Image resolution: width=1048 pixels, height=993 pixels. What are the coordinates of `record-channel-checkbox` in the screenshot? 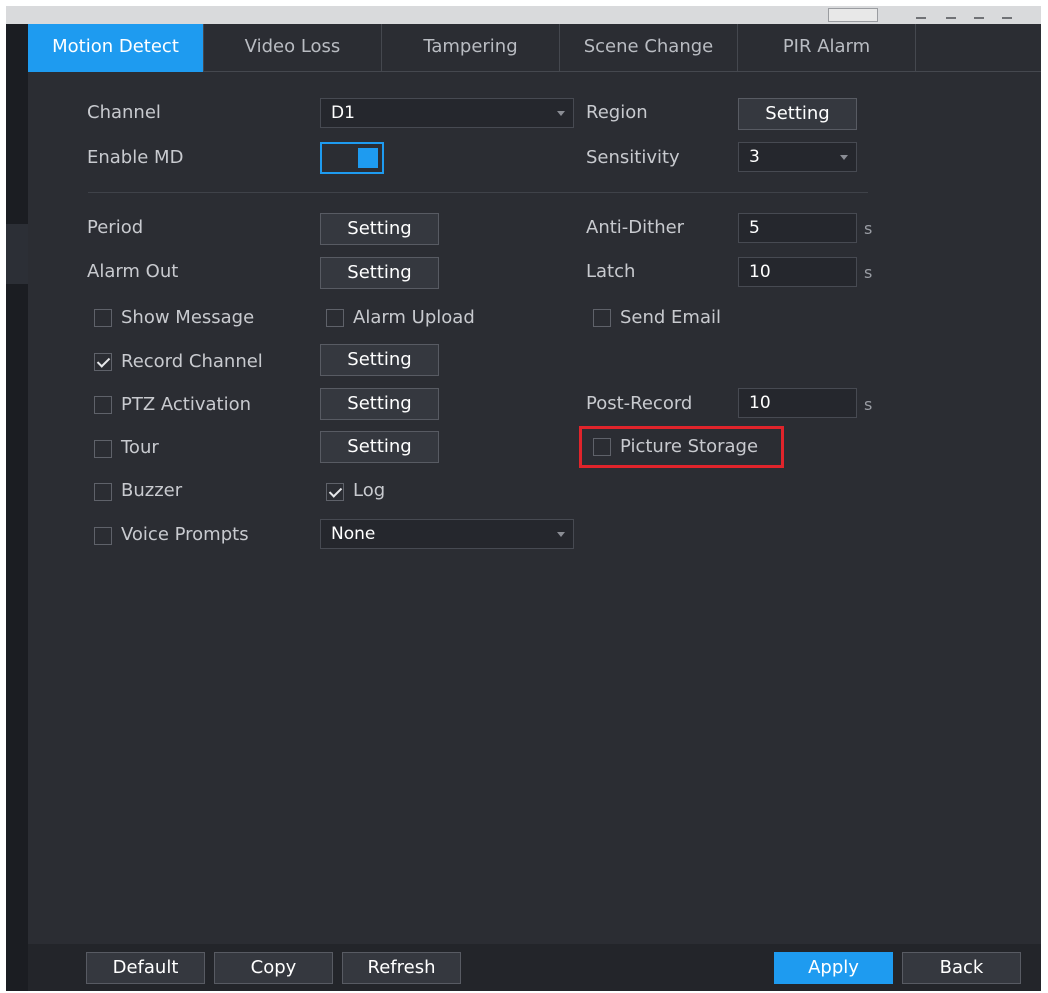 It's located at (103, 362).